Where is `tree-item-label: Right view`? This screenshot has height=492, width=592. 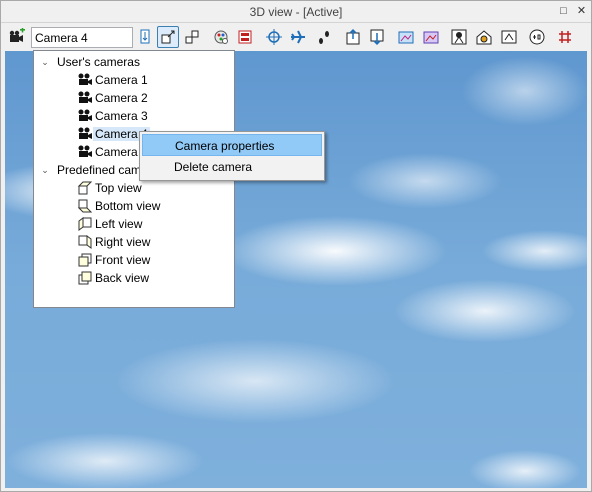 tree-item-label: Right view is located at coordinates (123, 242).